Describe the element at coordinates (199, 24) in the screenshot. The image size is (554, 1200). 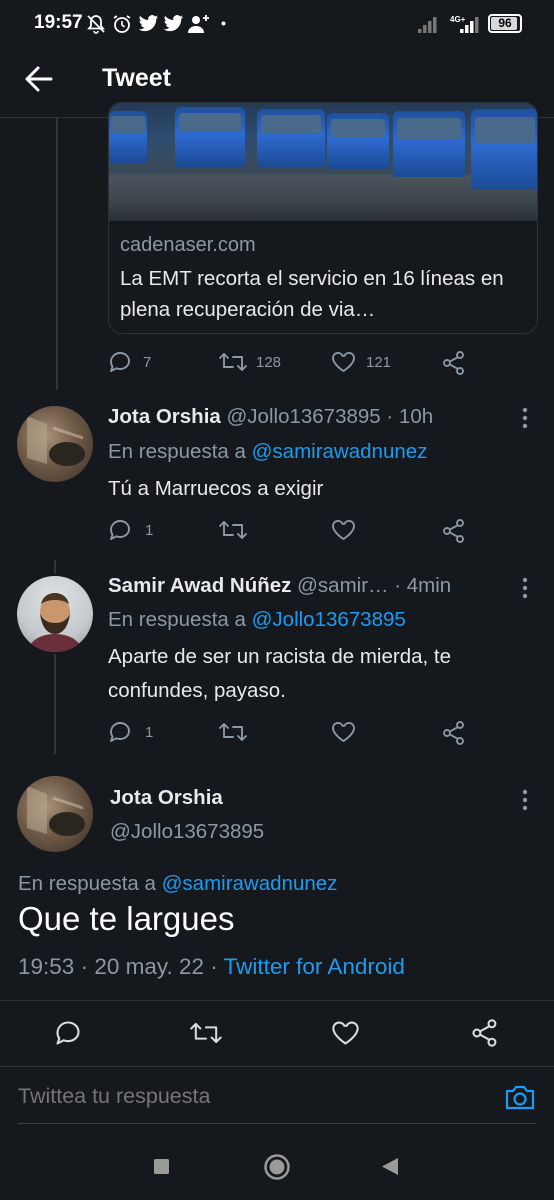
I see `add-user-icon` at that location.